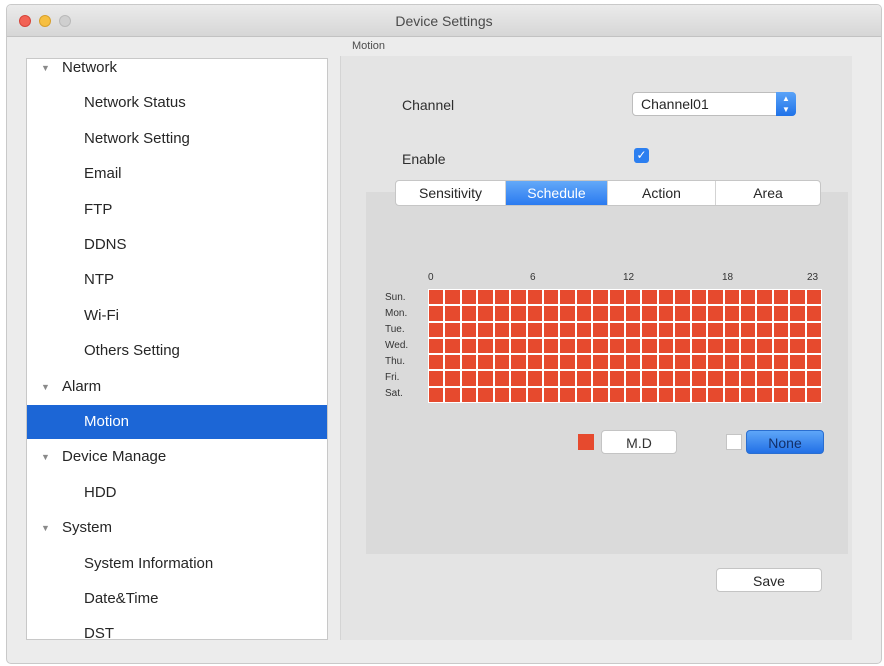 Image resolution: width=884 pixels, height=666 pixels. I want to click on tab-schedule: Schedule, so click(557, 193).